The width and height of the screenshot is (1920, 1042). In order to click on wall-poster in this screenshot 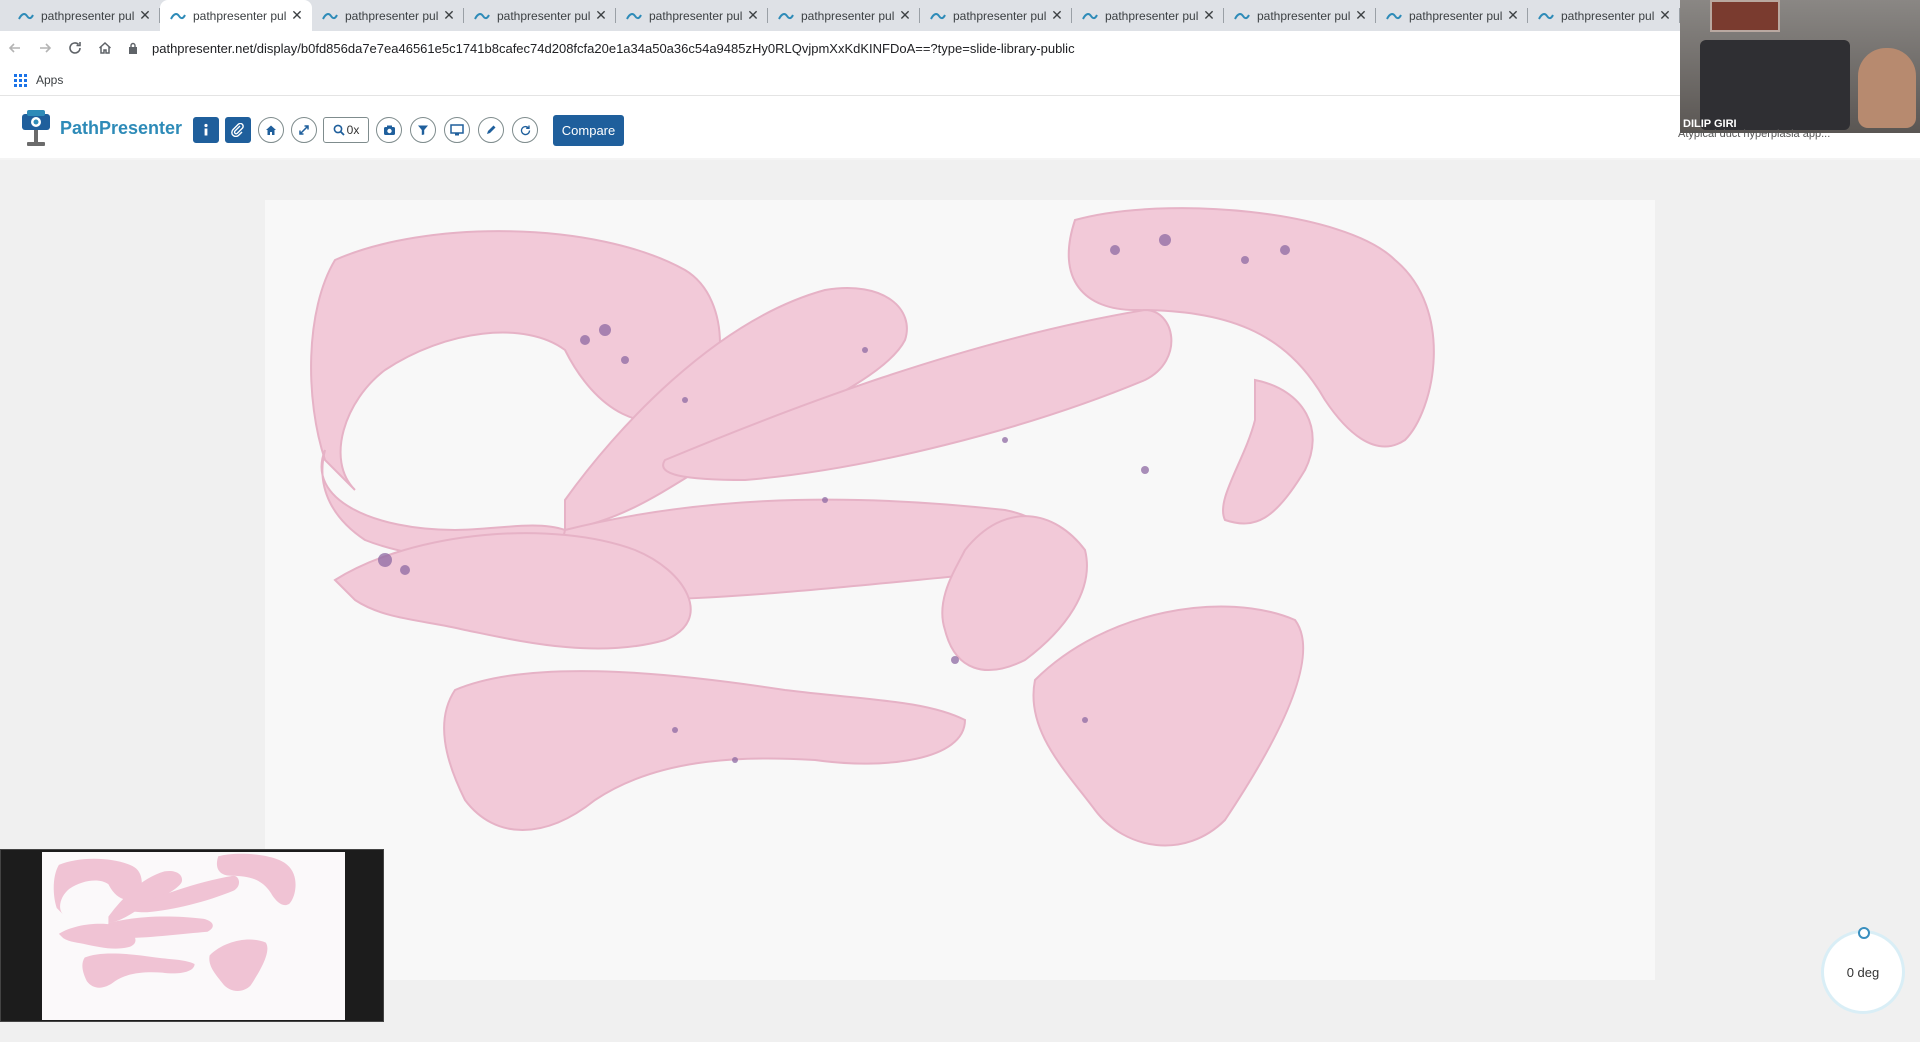, I will do `click(1745, 16)`.